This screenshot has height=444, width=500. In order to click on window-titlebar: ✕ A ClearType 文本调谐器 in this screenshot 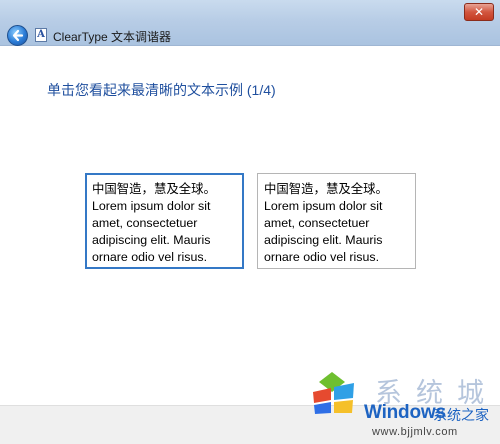, I will do `click(250, 23)`.